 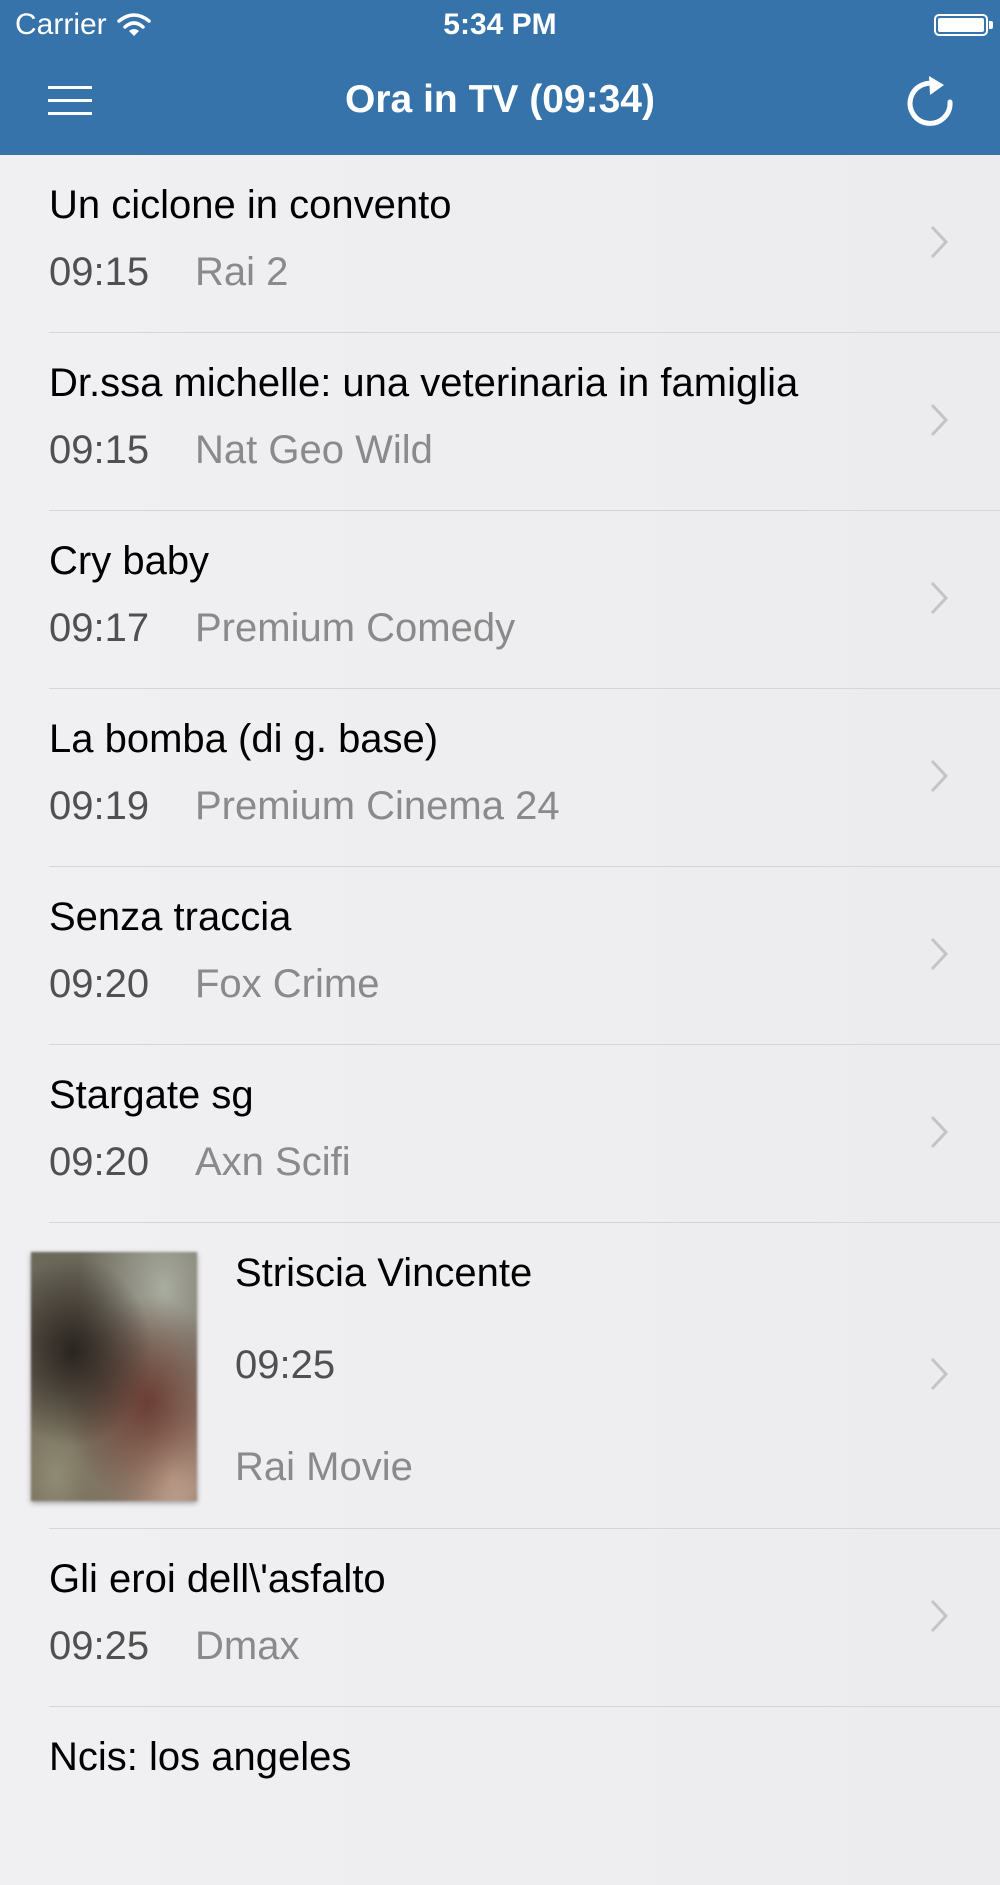 I want to click on program-channel: Dmax, so click(x=247, y=1646).